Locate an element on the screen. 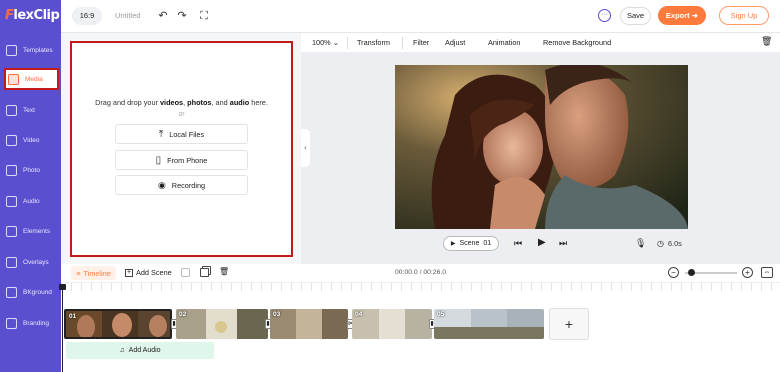 The image size is (780, 372). next-icon: ⏭ is located at coordinates (563, 243).